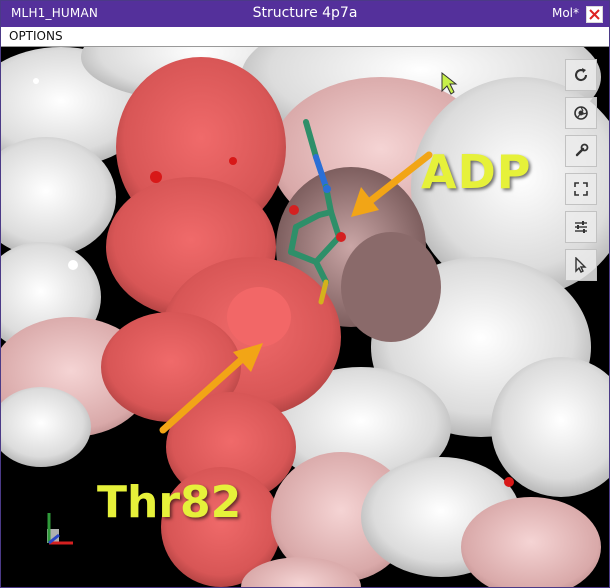 Image resolution: width=610 pixels, height=588 pixels. I want to click on screenshot-button, so click(581, 113).